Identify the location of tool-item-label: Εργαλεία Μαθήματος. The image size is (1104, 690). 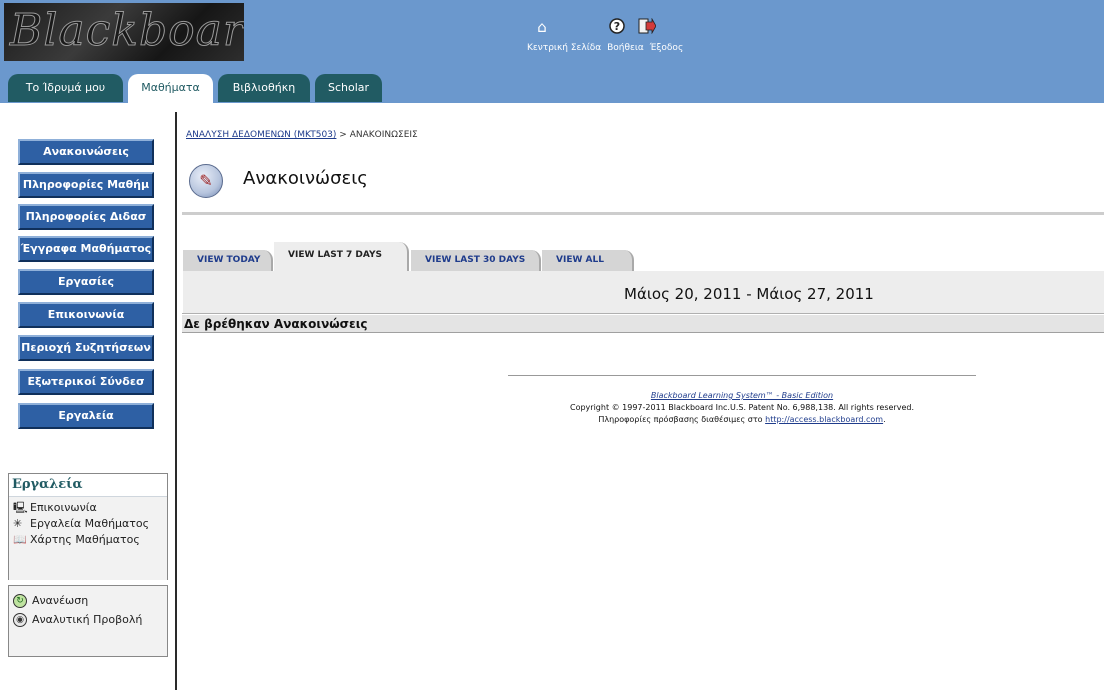
(90, 523).